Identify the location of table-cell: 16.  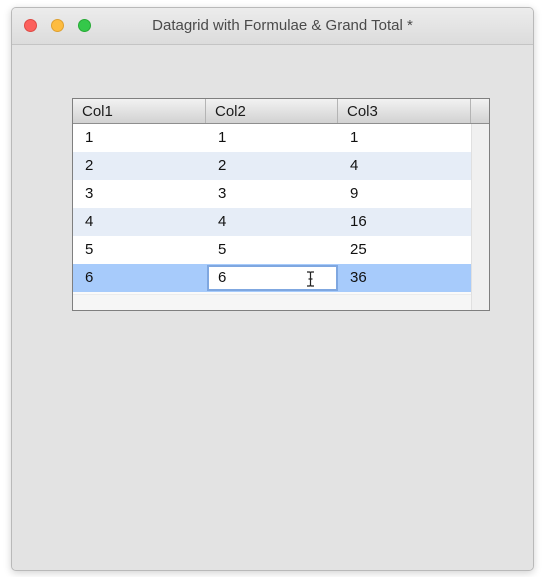
(404, 222).